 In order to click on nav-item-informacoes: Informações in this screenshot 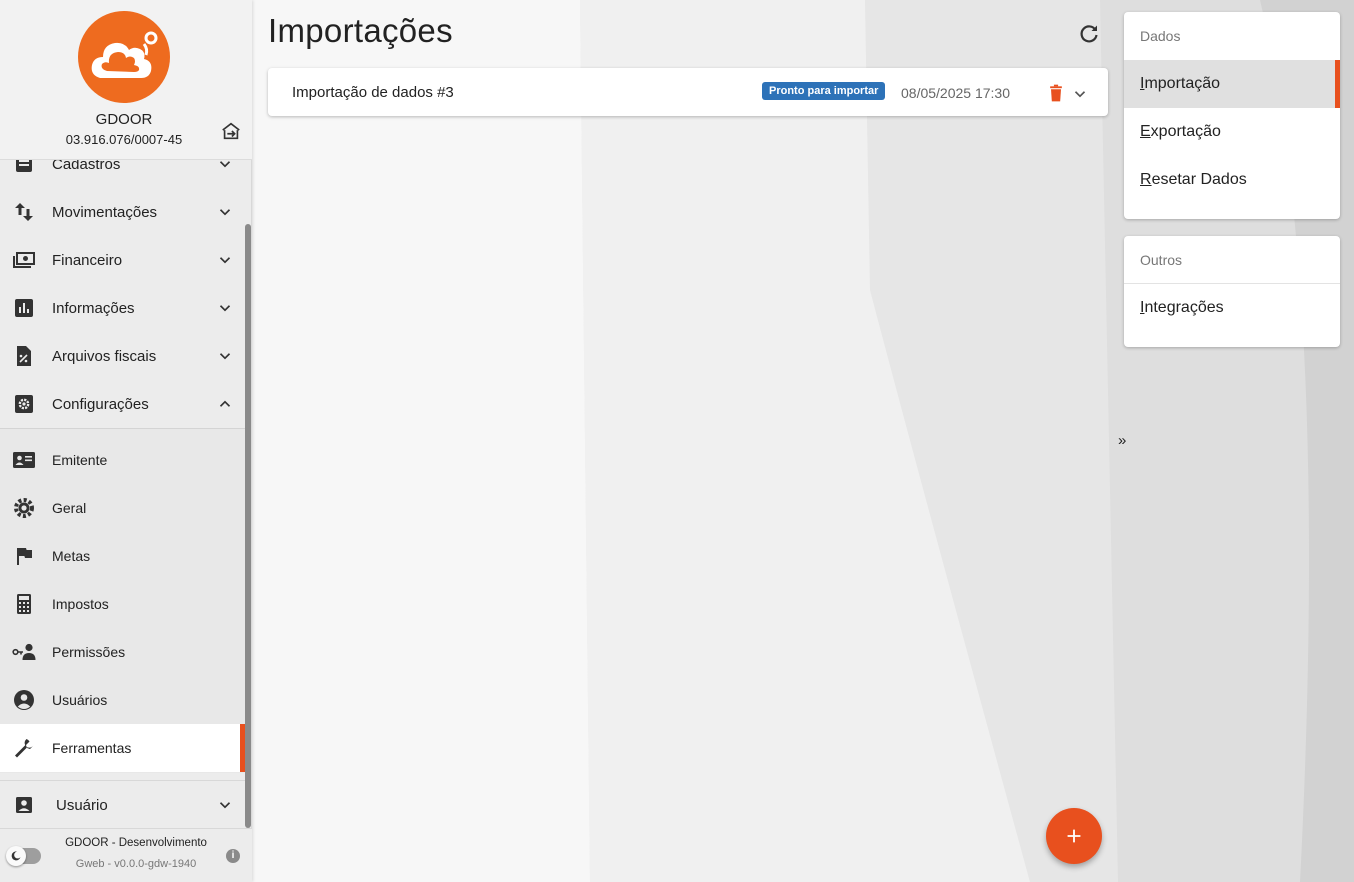, I will do `click(122, 308)`.